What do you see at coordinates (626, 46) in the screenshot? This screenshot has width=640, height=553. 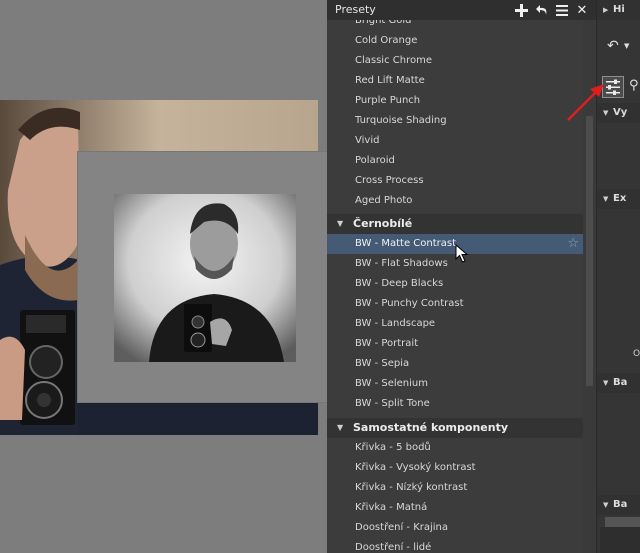 I see `chevron-down-icon: ▼` at bounding box center [626, 46].